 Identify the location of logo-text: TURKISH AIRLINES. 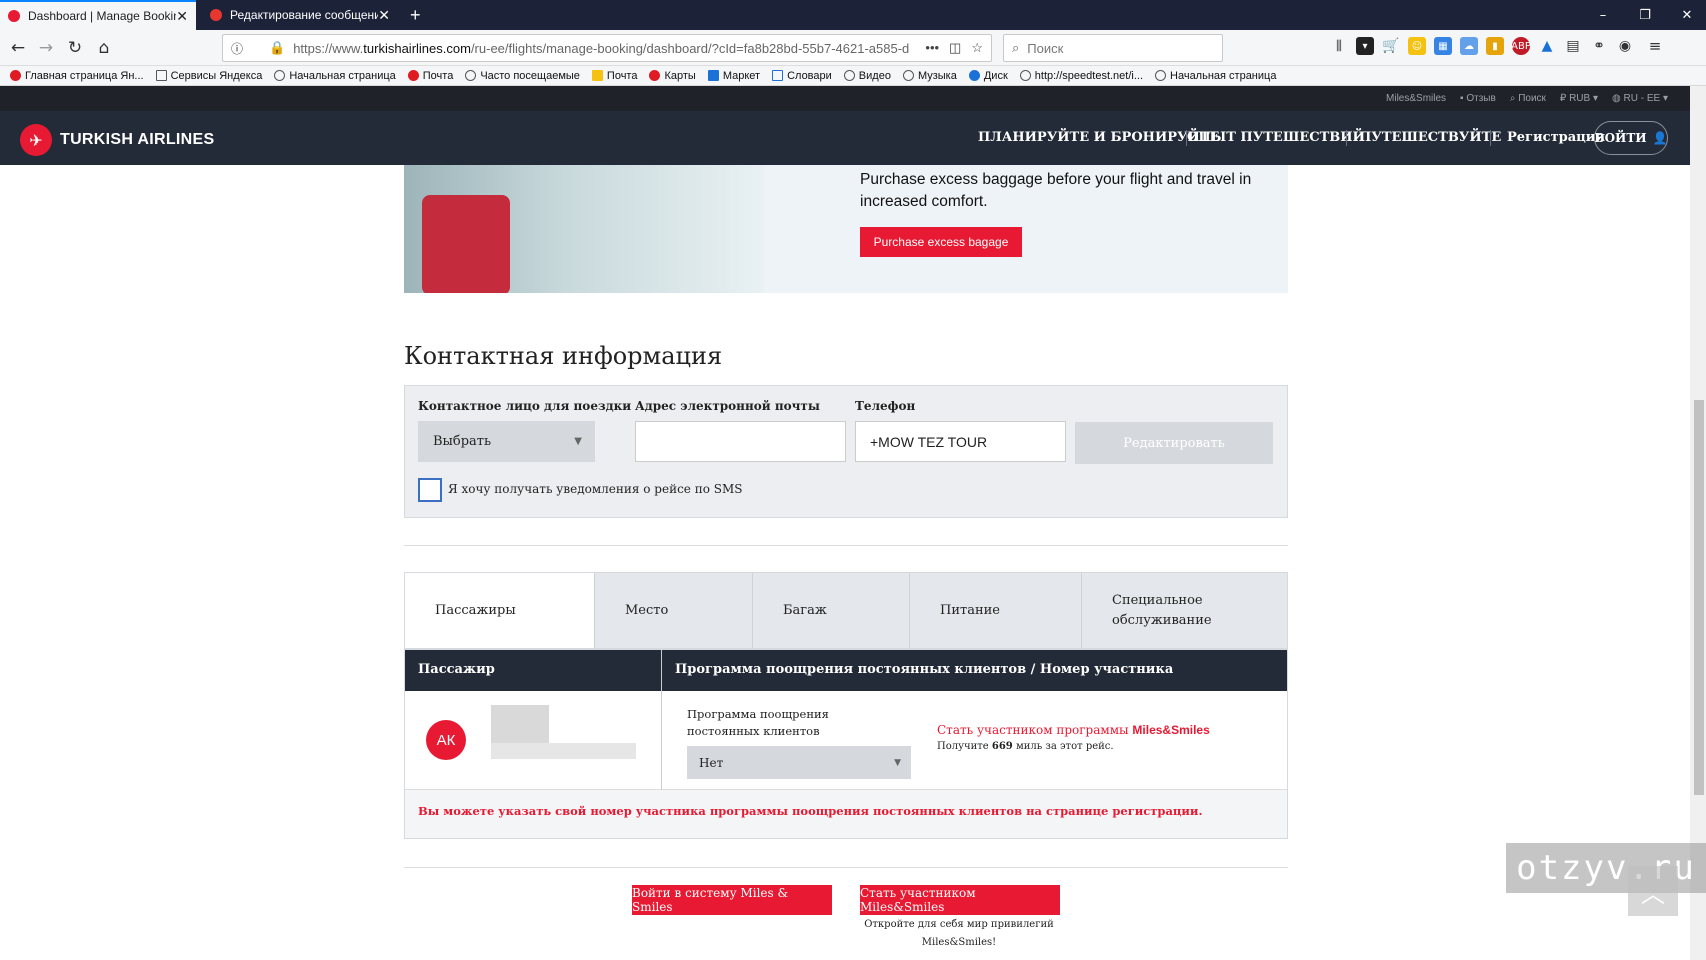
(137, 139).